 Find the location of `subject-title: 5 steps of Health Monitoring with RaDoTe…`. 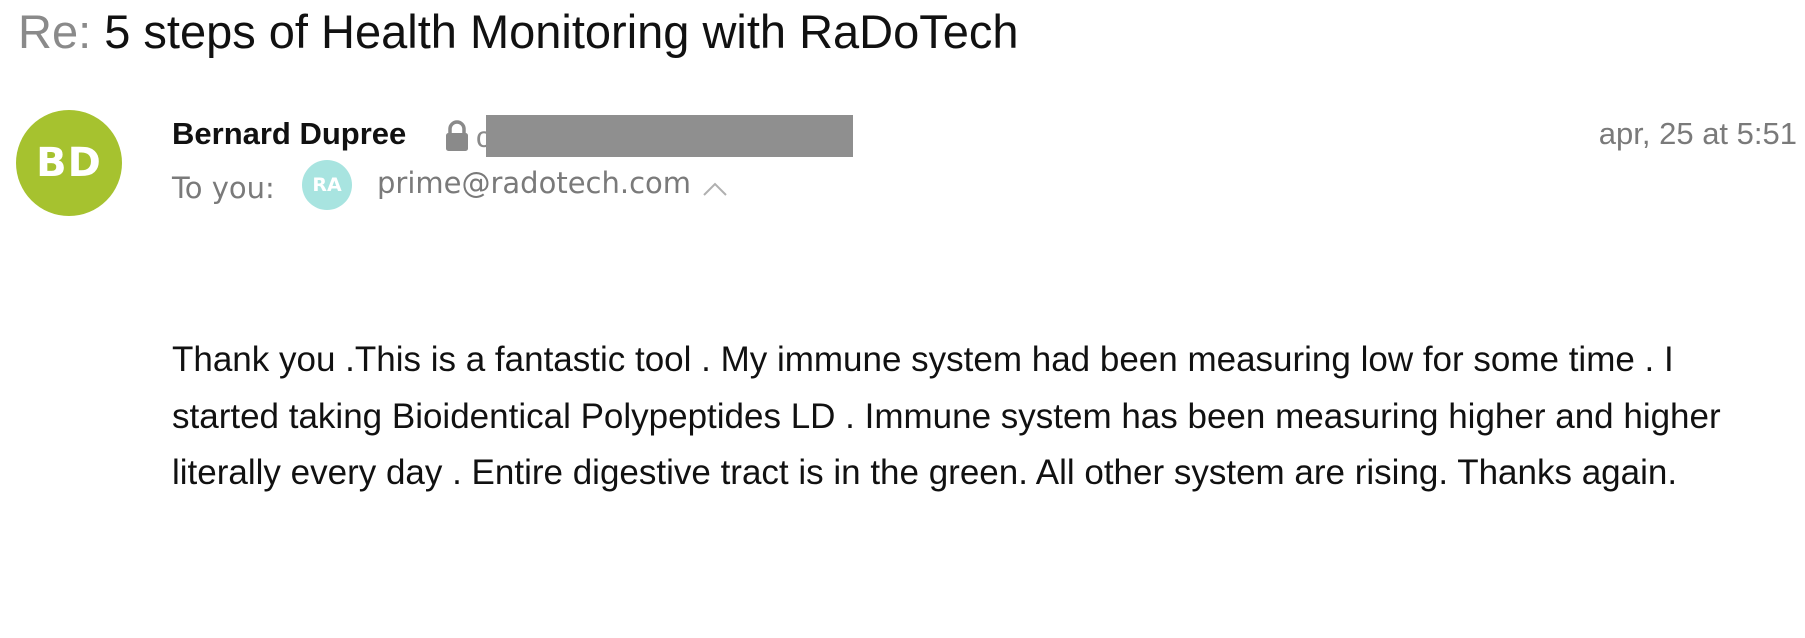

subject-title: 5 steps of Health Monitoring with RaDoTe… is located at coordinates (561, 31).